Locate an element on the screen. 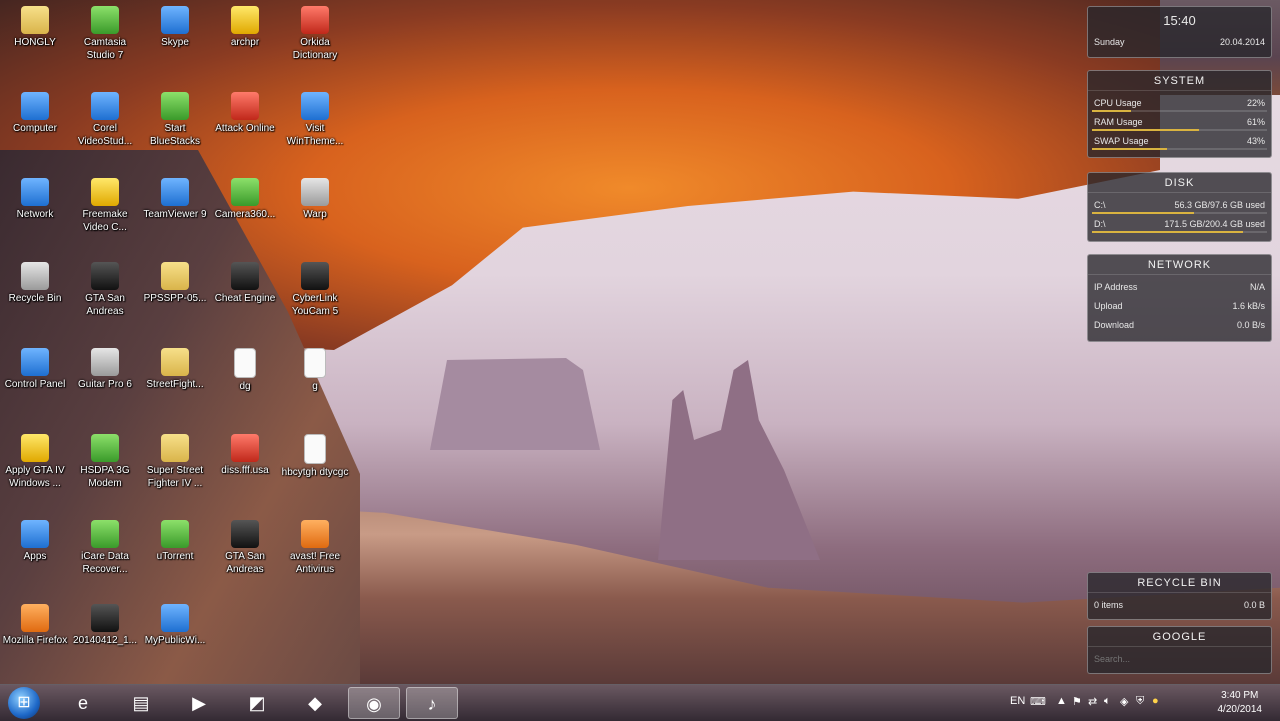  desktop-icon-label: hbcytgh dtycgc is located at coordinates (315, 472).